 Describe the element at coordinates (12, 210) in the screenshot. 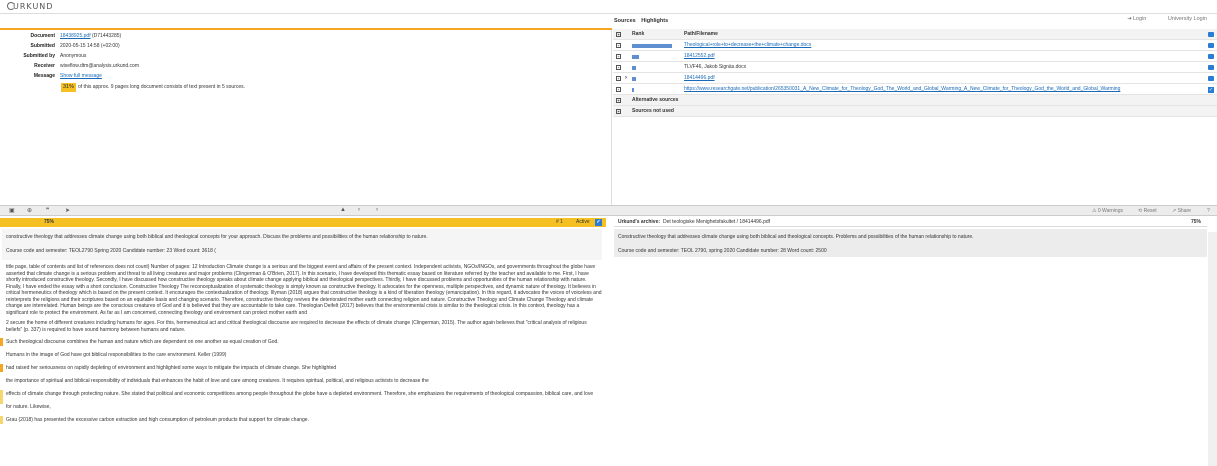

I see `image-icon: ▣` at that location.